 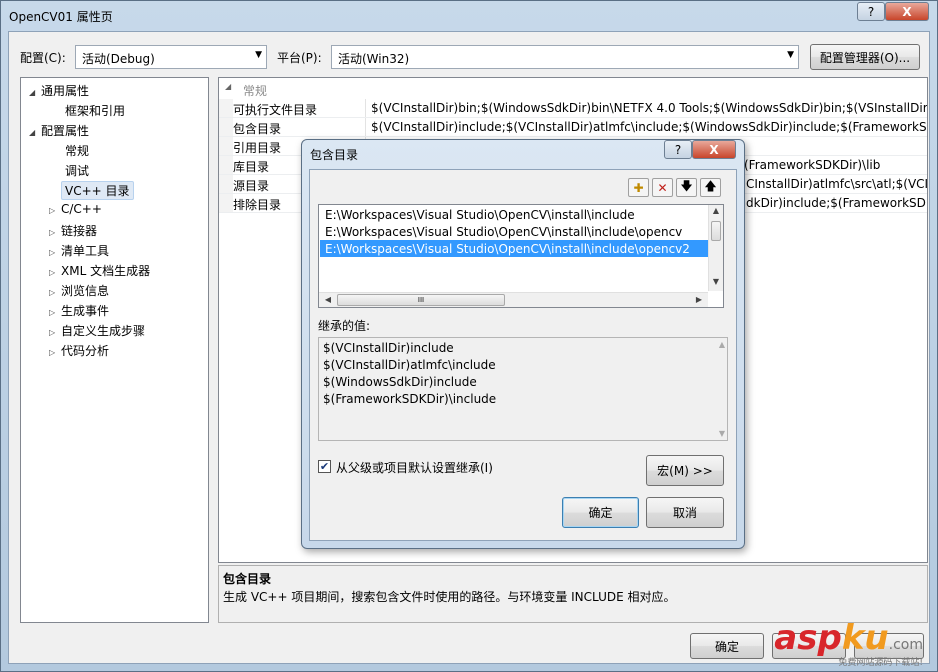 What do you see at coordinates (344, 326) in the screenshot?
I see `inherited-values-label: 继承的值:` at bounding box center [344, 326].